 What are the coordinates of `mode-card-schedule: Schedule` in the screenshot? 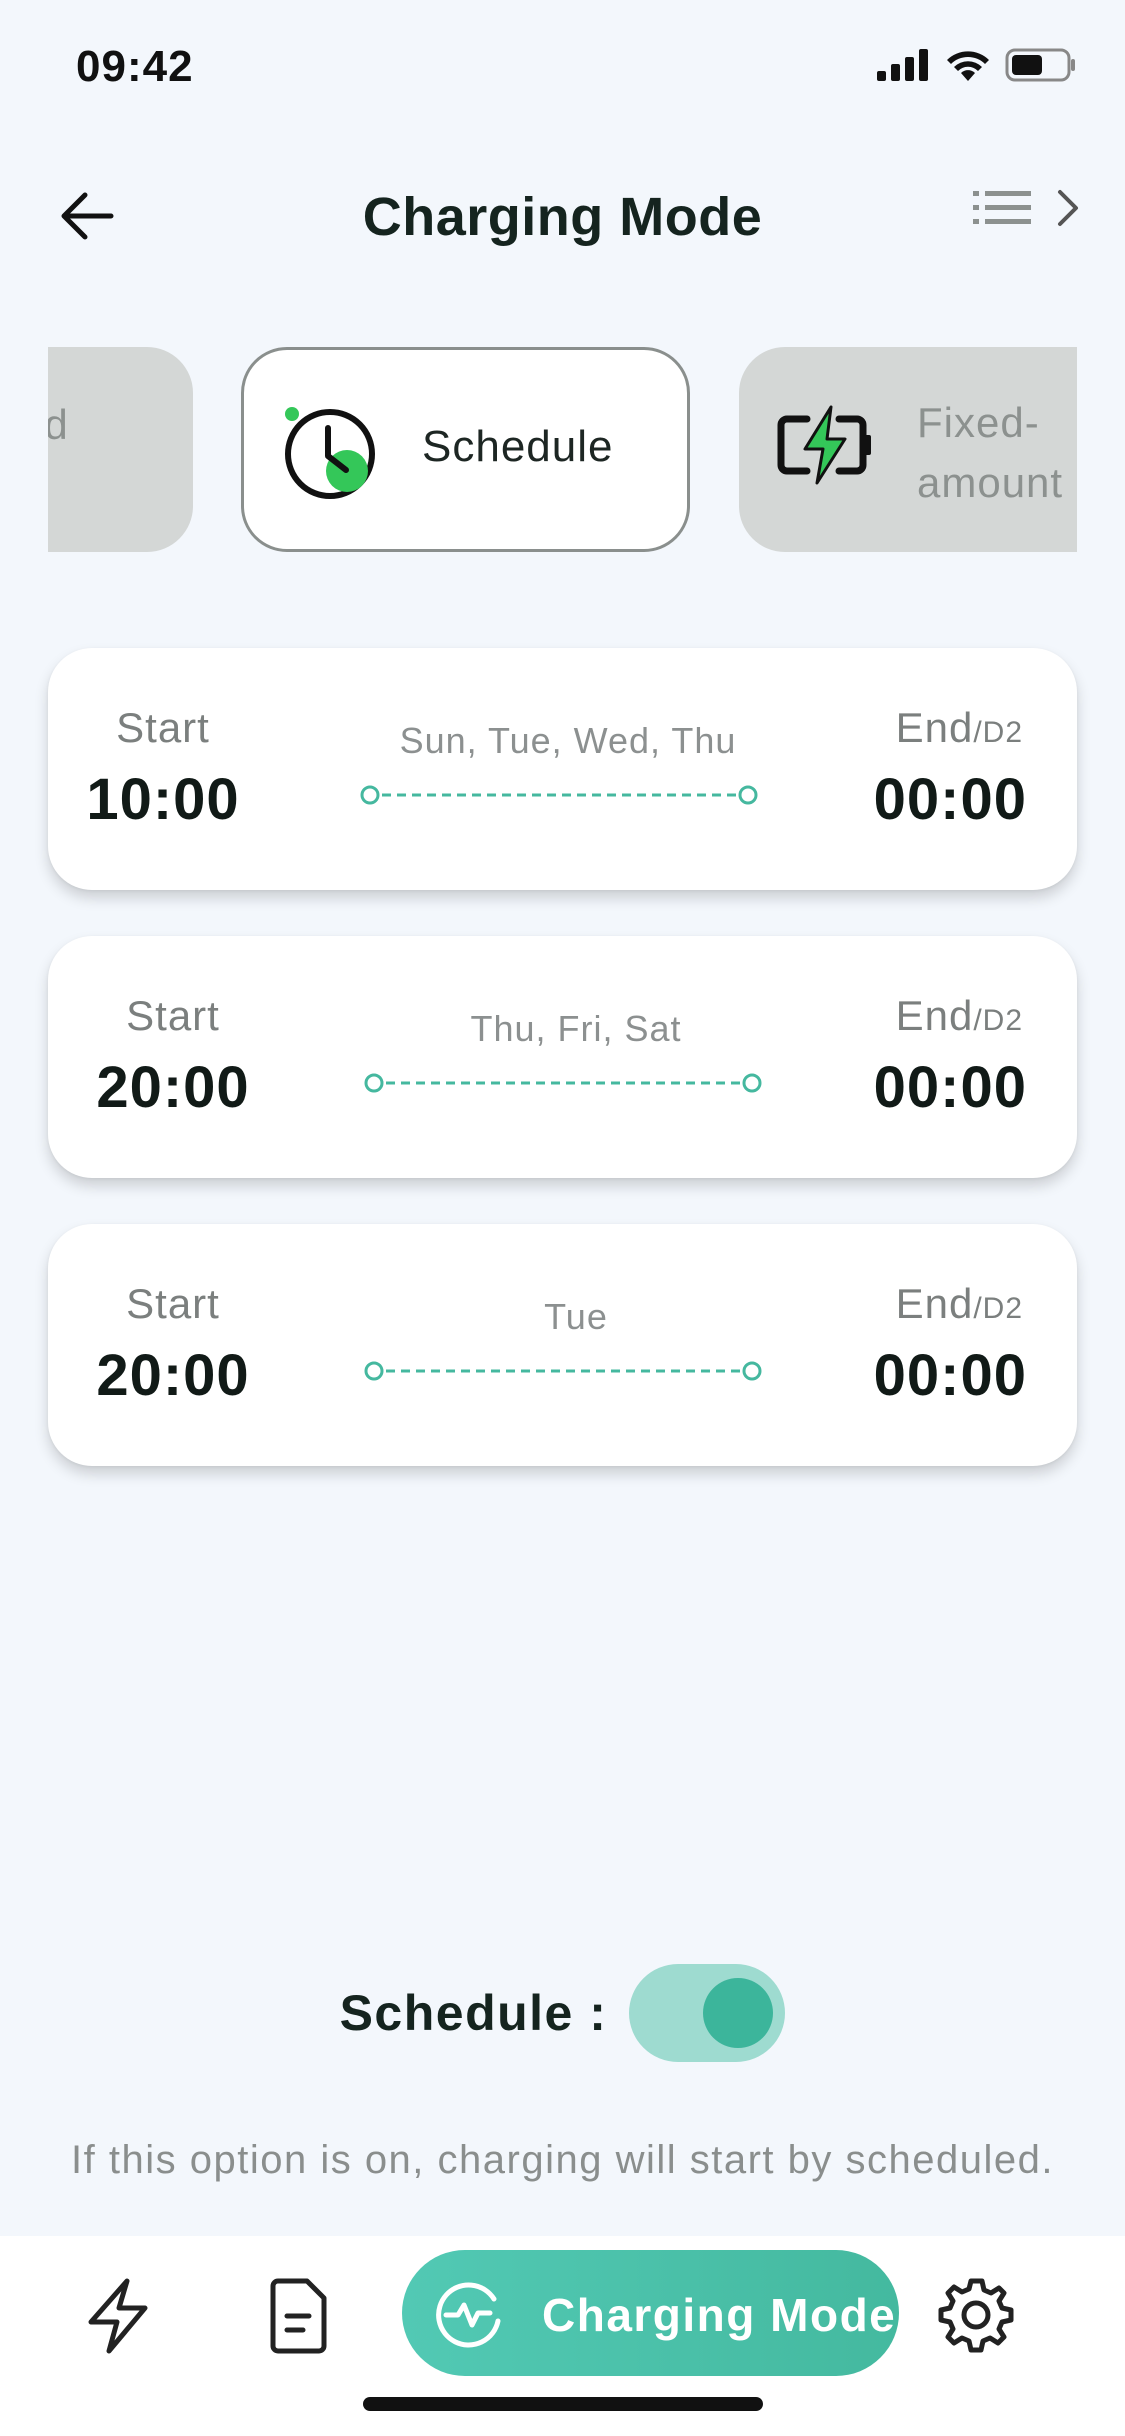 It's located at (465, 449).